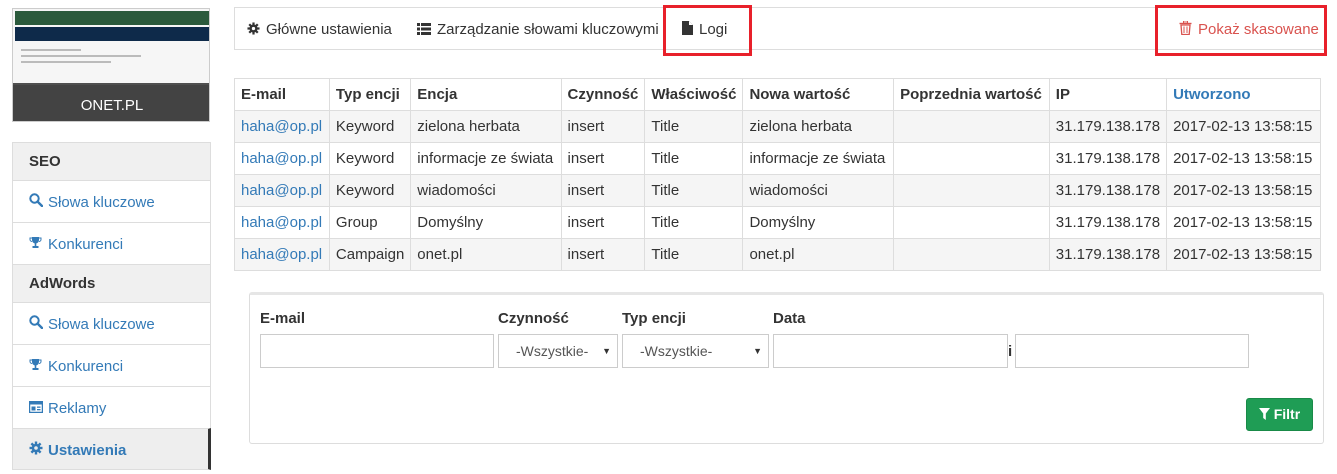 The height and width of the screenshot is (474, 1337). Describe the element at coordinates (111, 449) in the screenshot. I see `sidebar-item-adwords-settings: Ustawienia` at that location.